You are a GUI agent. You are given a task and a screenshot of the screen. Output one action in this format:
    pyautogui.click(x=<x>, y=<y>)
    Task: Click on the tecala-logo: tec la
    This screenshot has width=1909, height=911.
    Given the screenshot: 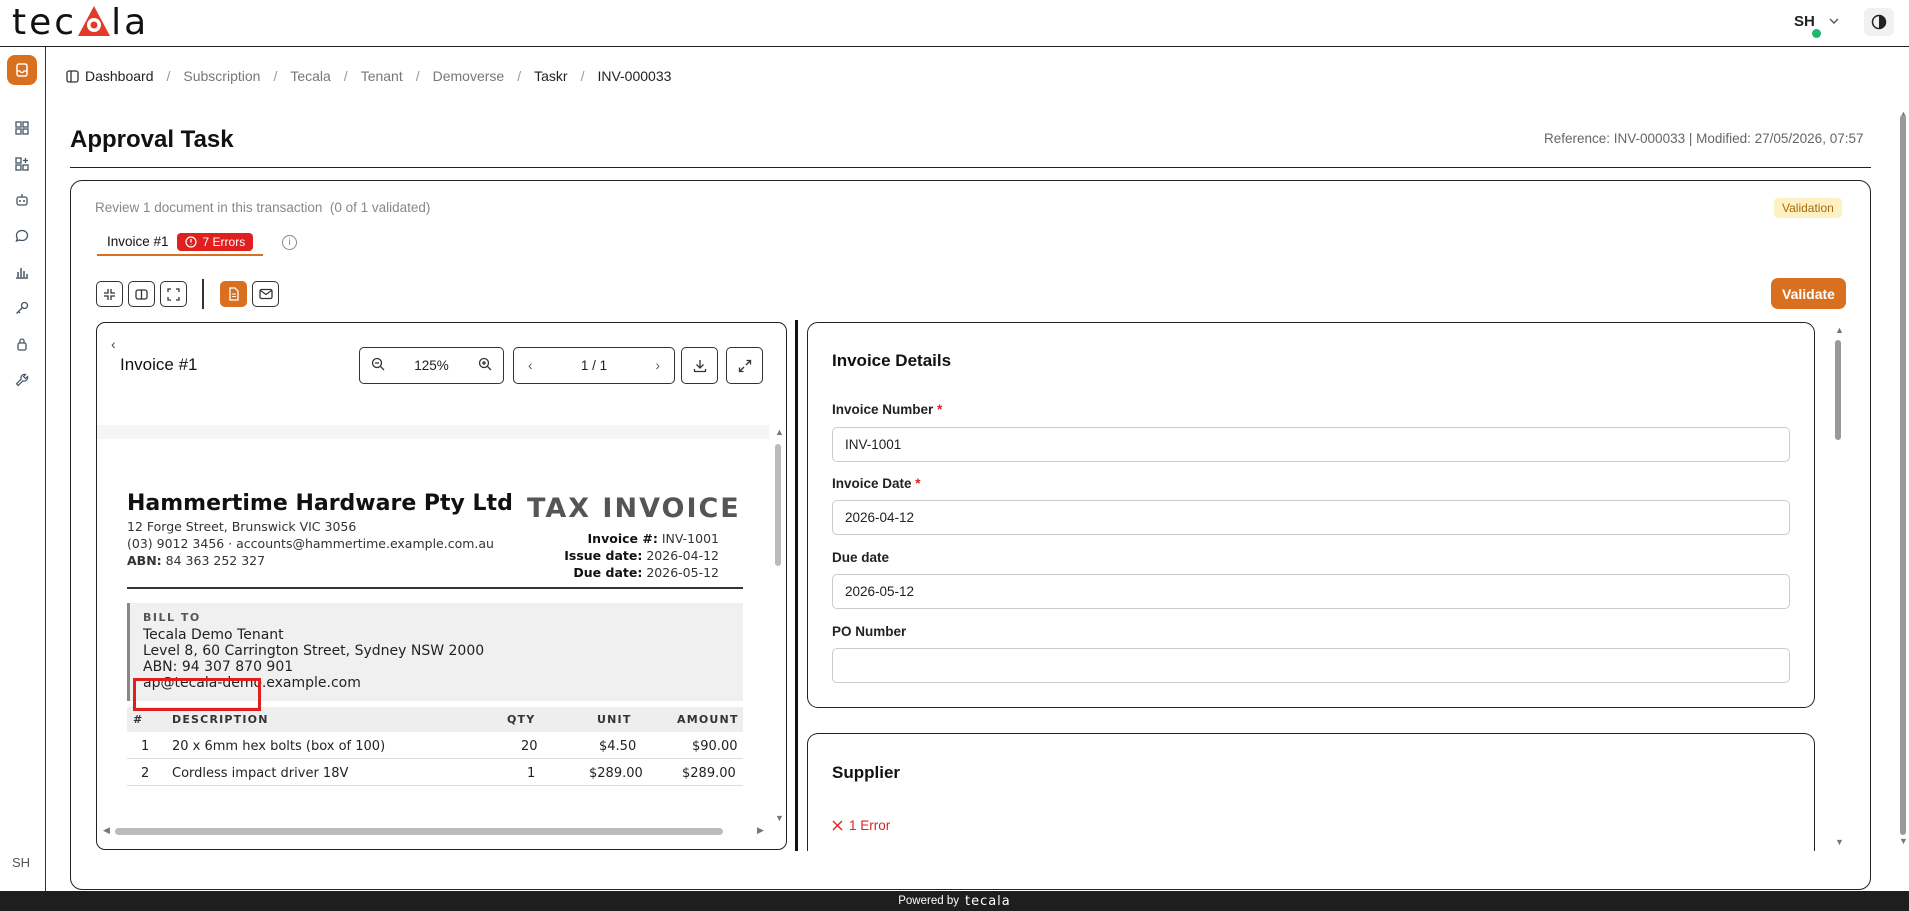 What is the action you would take?
    pyautogui.click(x=80, y=22)
    